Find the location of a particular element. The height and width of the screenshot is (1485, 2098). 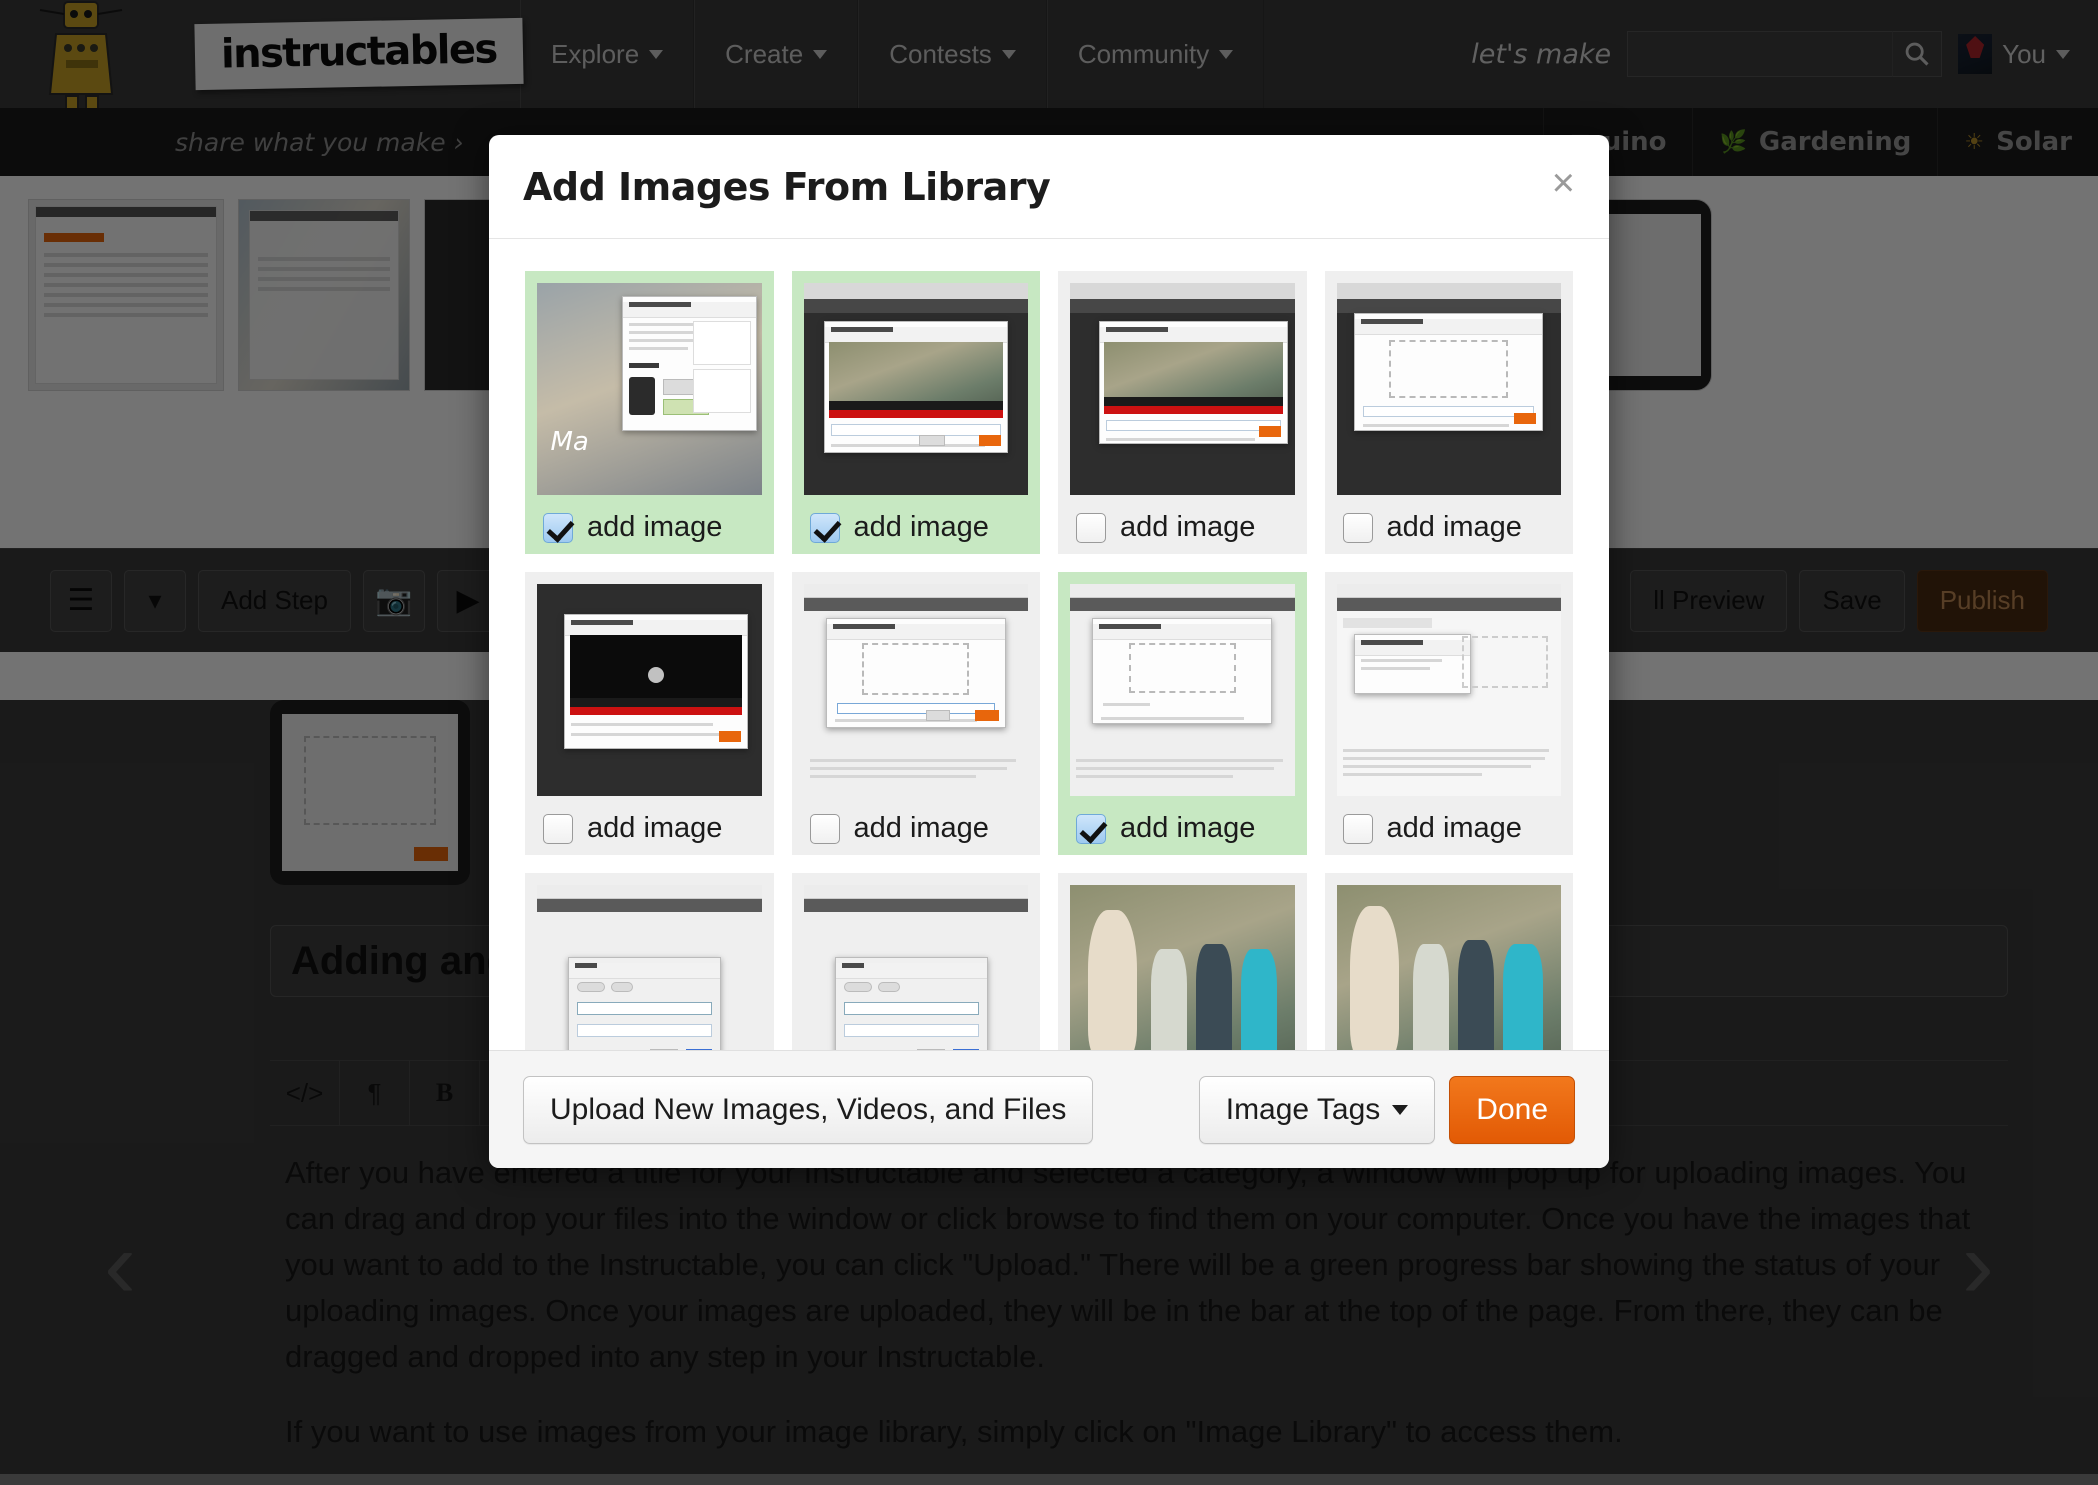

site-logo: instructables is located at coordinates (358, 54).